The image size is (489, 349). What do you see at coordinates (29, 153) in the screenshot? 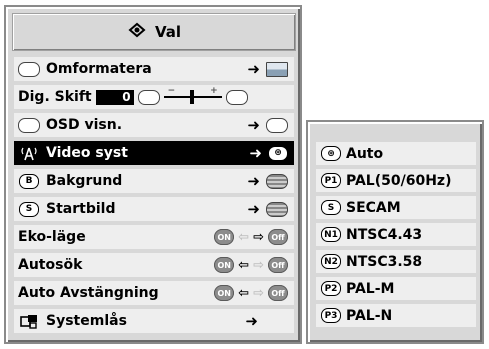
I see `antenna-icon` at bounding box center [29, 153].